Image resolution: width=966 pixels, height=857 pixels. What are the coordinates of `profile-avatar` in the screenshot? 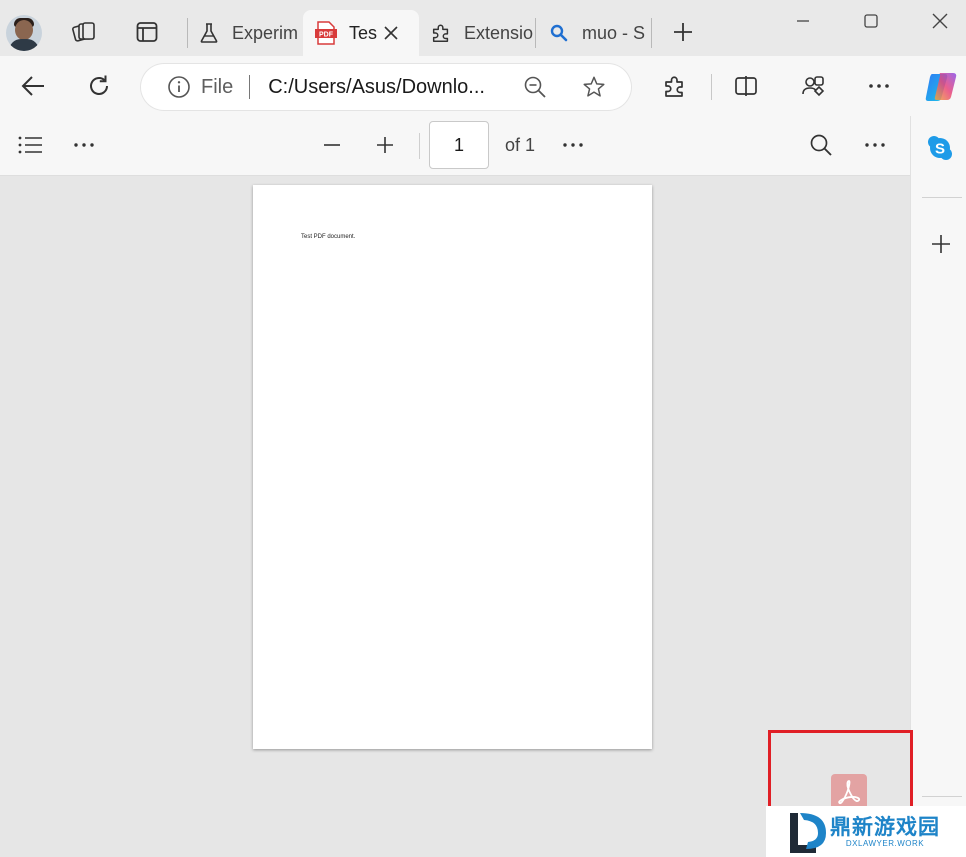 It's located at (24, 33).